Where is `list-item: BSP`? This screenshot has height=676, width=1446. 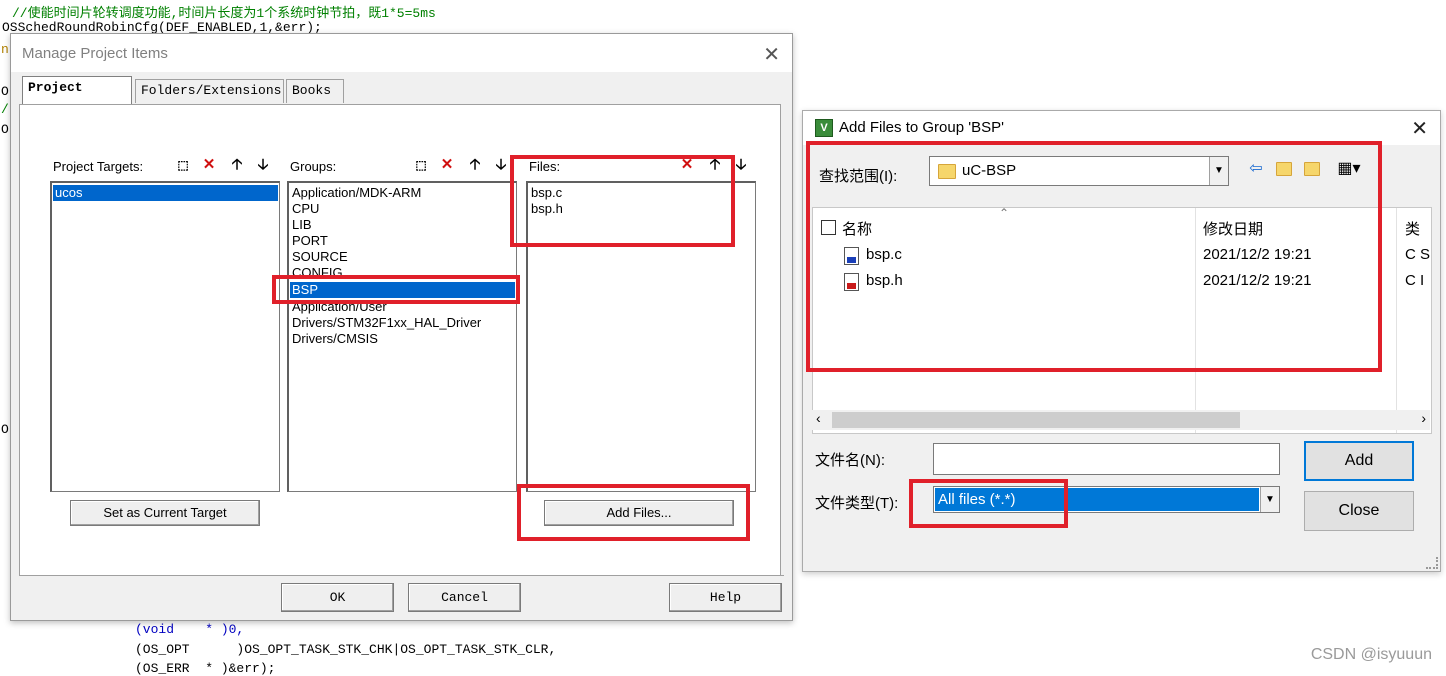
list-item: BSP is located at coordinates (402, 290).